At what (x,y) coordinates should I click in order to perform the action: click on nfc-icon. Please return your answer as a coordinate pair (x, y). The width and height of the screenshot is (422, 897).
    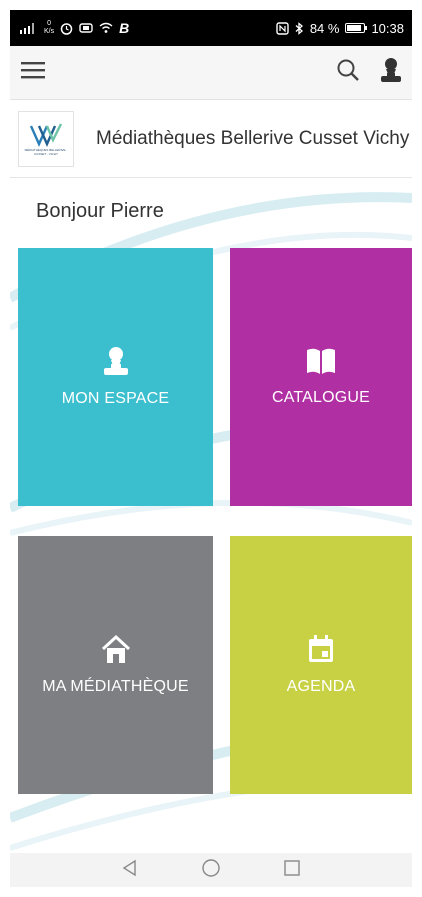
    Looking at the image, I should click on (282, 28).